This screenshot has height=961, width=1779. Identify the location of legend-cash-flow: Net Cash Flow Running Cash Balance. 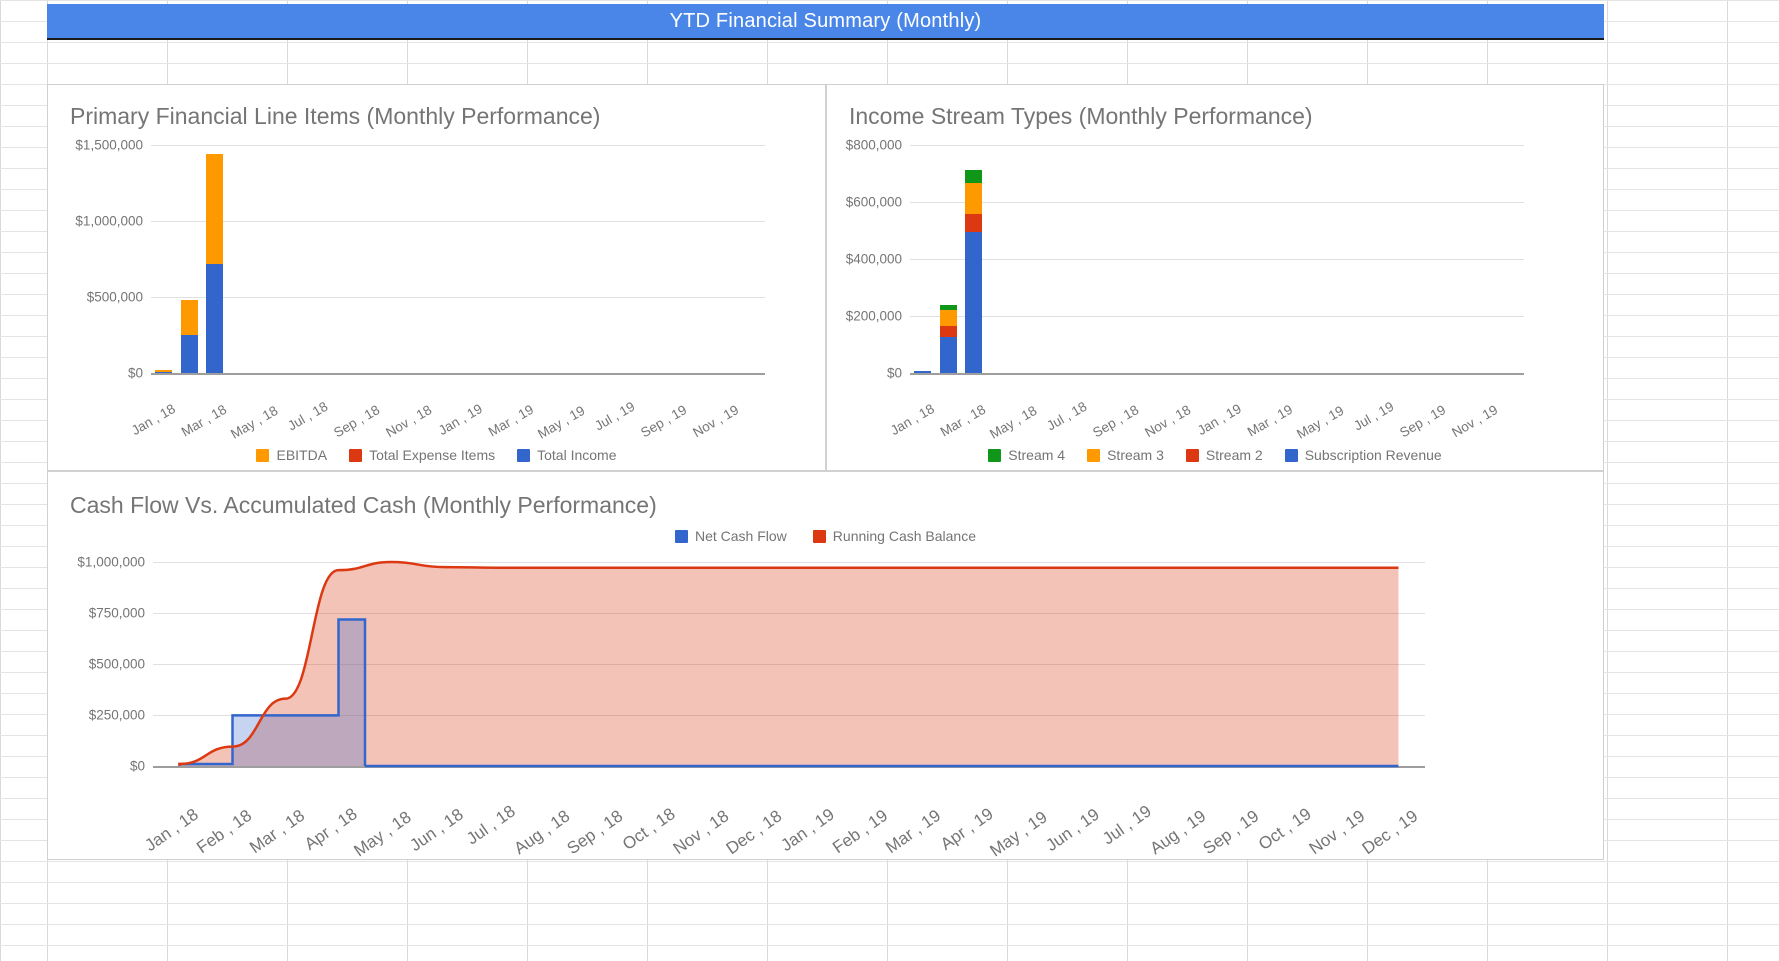
(825, 536).